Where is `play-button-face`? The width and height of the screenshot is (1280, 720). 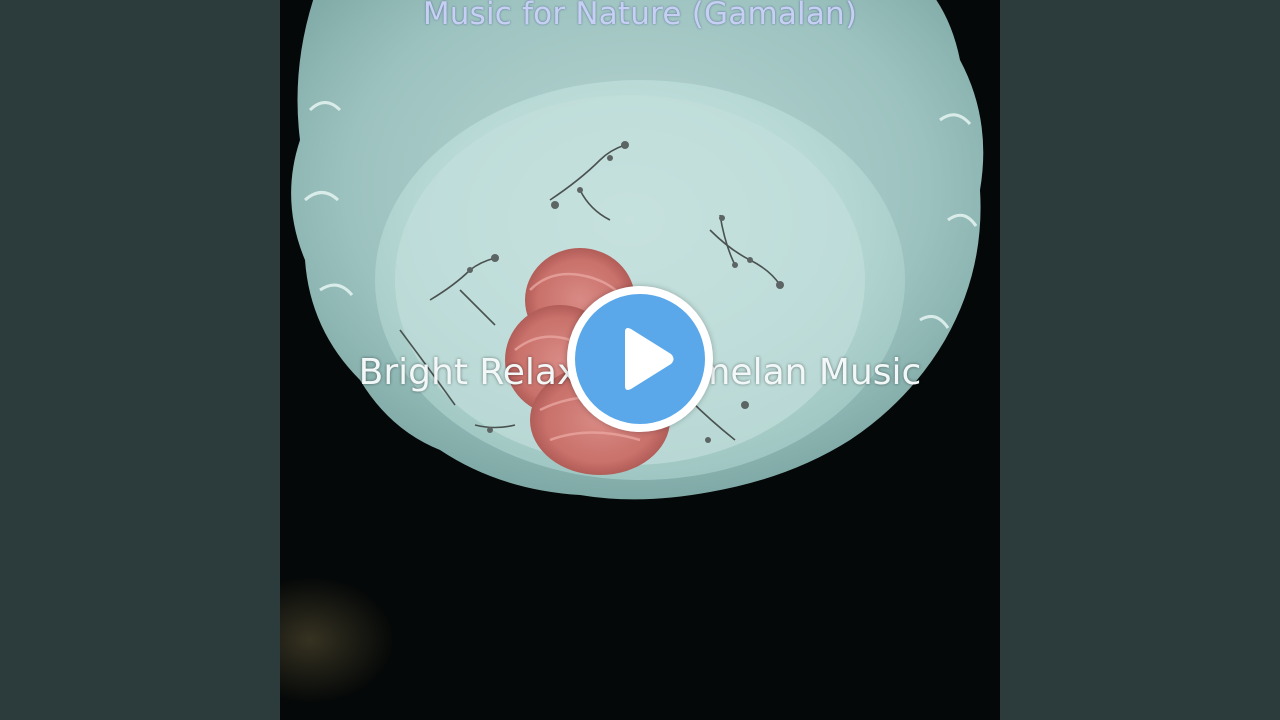
play-button-face is located at coordinates (640, 359).